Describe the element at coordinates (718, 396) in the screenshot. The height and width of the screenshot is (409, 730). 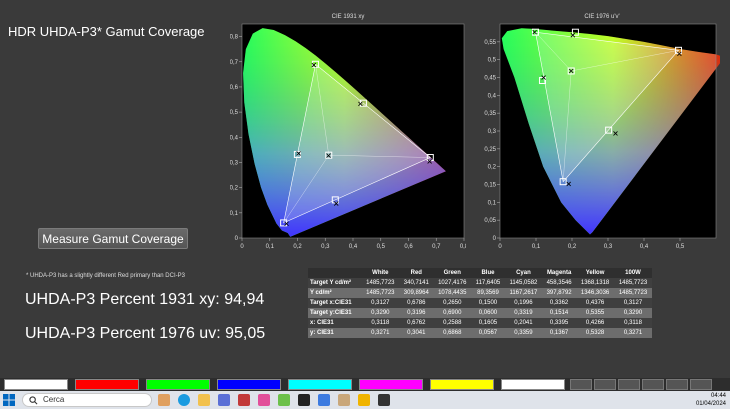
I see `clock-time: 04:44` at that location.